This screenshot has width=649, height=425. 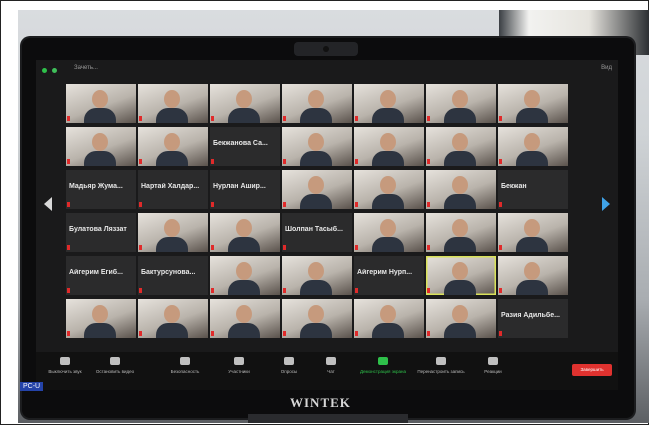 I want to click on toolbar-button: Выключить звук, so click(x=65, y=365).